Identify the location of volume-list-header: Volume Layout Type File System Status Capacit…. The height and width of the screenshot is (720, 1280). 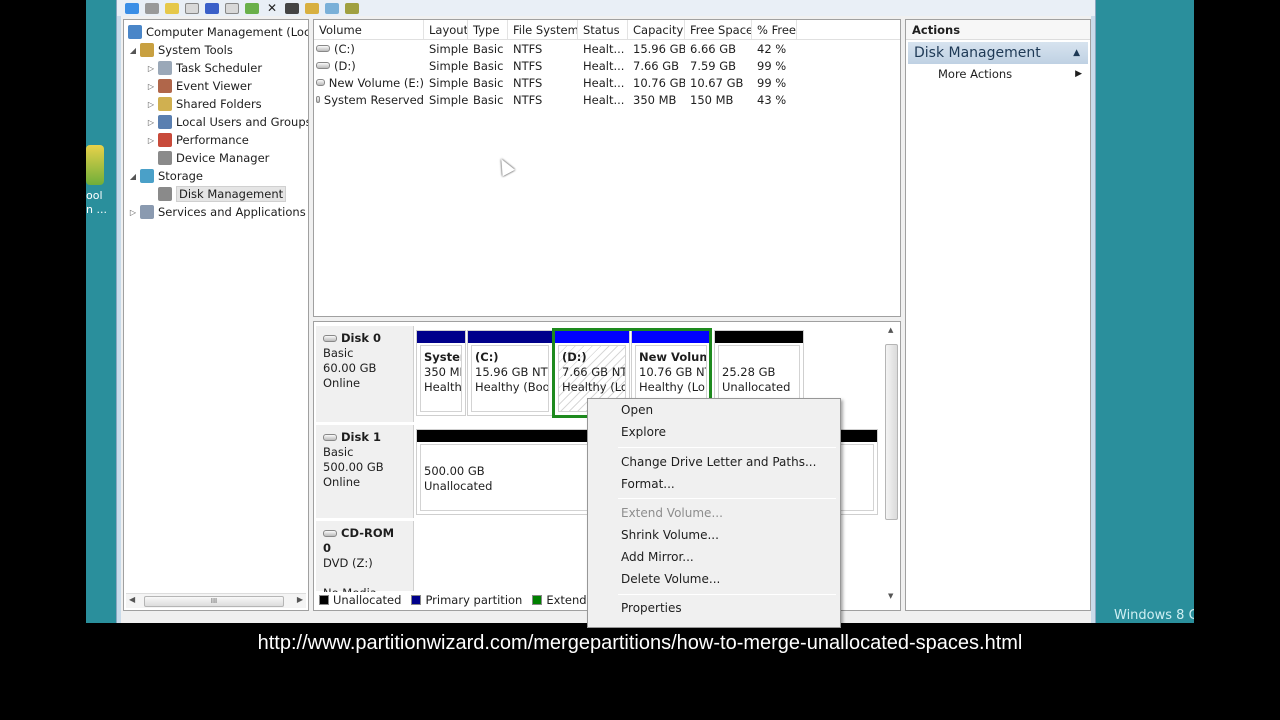
(607, 30).